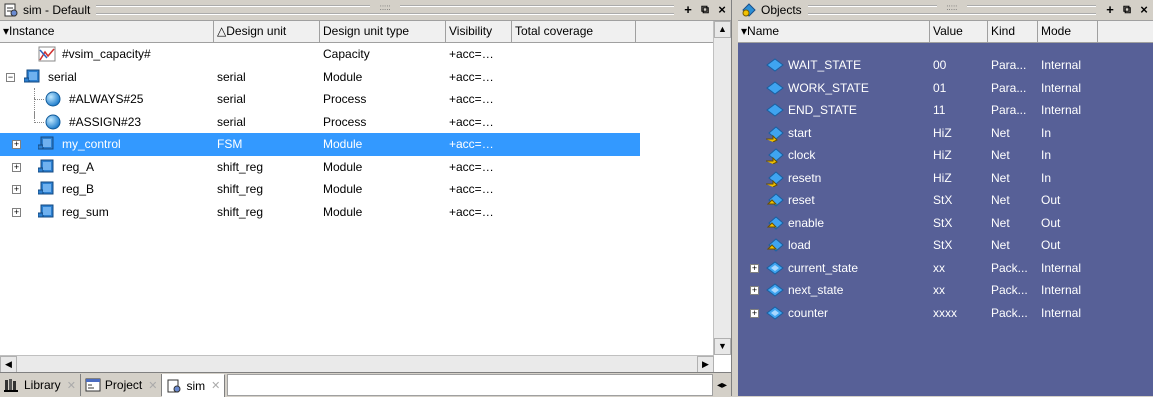  Describe the element at coordinates (574, 31) in the screenshot. I see `column-total-coverage: Total coverage` at that location.